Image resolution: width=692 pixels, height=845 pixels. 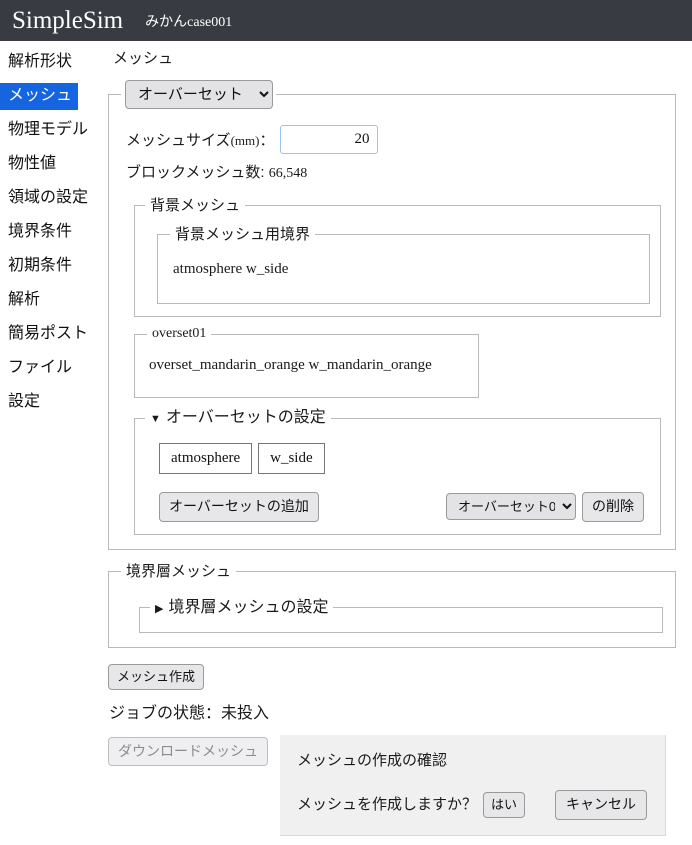 What do you see at coordinates (206, 458) in the screenshot?
I see `overset-patch-chip: atmosphere` at bounding box center [206, 458].